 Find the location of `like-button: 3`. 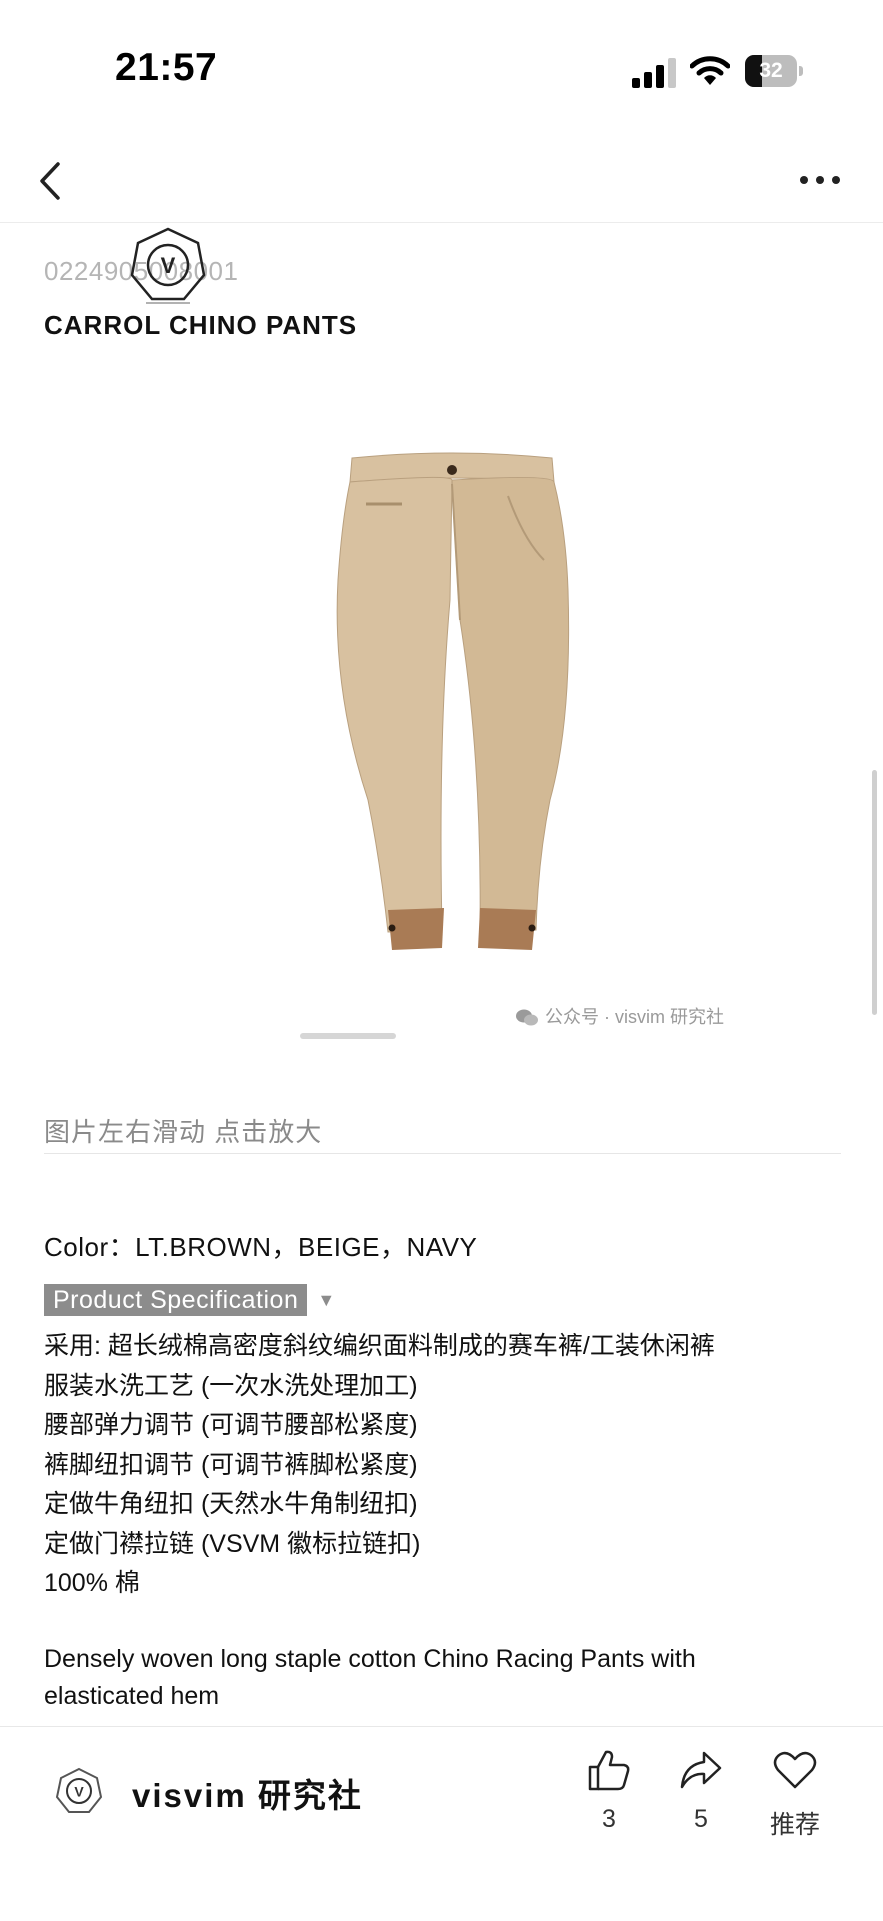

like-button: 3 is located at coordinates (609, 1790).